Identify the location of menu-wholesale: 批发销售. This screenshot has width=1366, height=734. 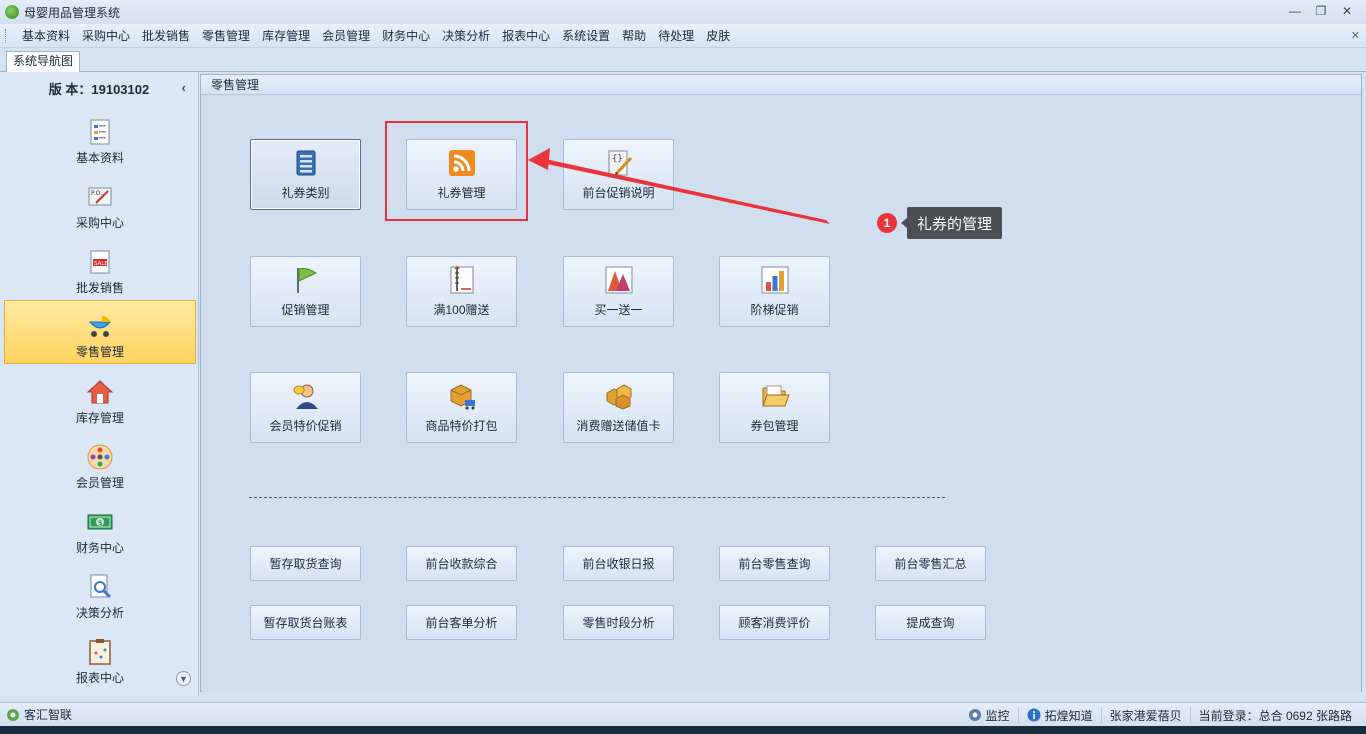
(166, 36).